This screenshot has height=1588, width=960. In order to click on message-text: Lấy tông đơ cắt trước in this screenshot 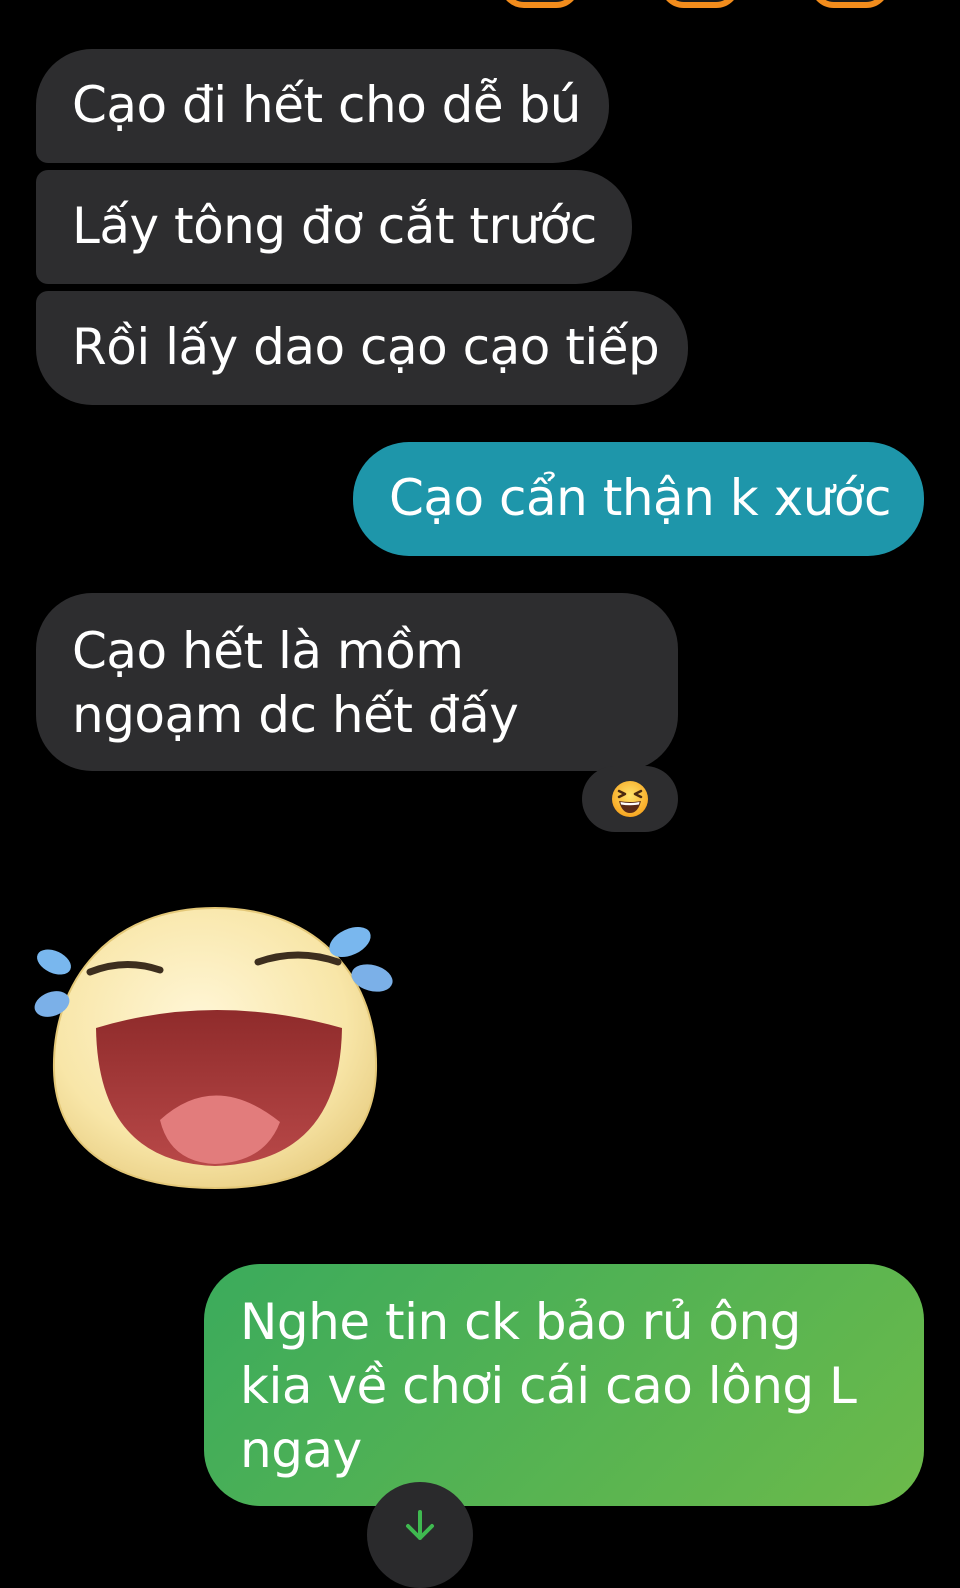, I will do `click(334, 226)`.